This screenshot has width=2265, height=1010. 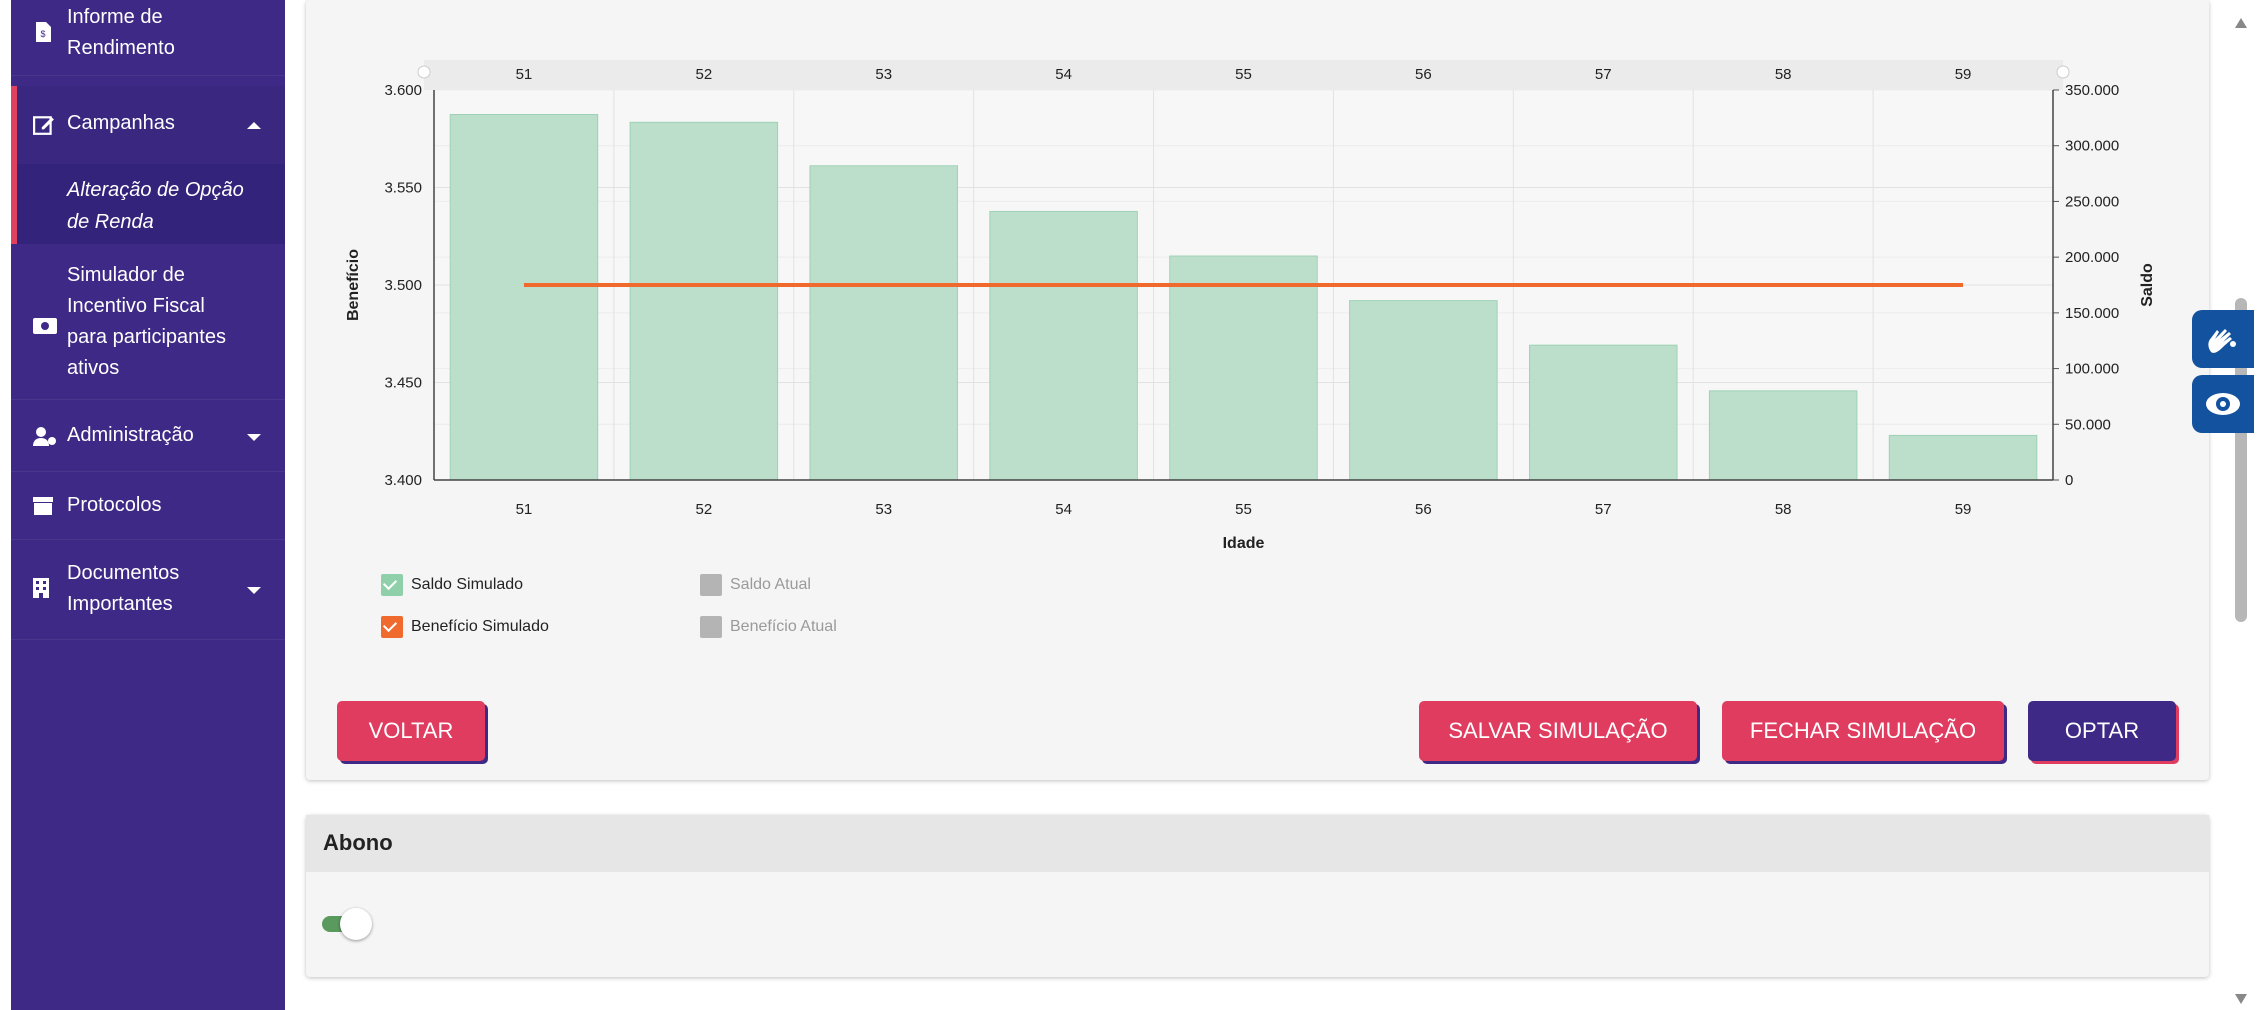 I want to click on legend-item-saldo-atual: Saldo Atual, so click(x=755, y=585).